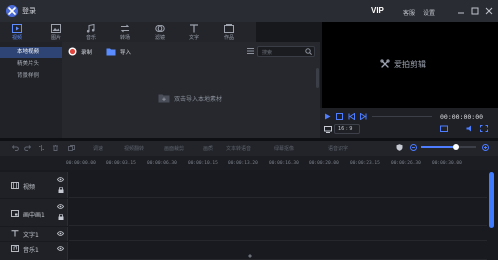  I want to click on ruler-tick: 00:00:23.15, so click(365, 163).